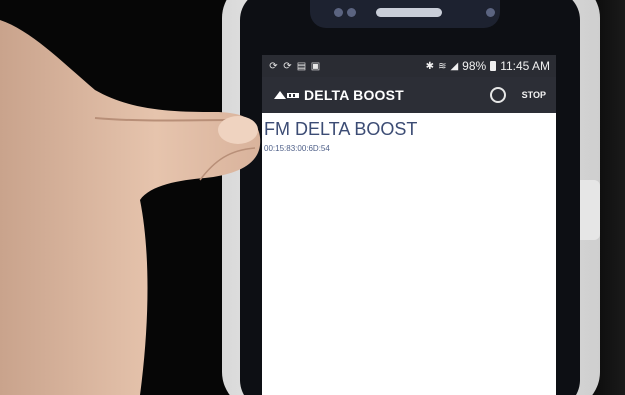  Describe the element at coordinates (409, 66) in the screenshot. I see `status-bar: ⟳ ⟳ ▤ ▣ ✱ ≋ ◢ 98% 11:45 AM` at that location.